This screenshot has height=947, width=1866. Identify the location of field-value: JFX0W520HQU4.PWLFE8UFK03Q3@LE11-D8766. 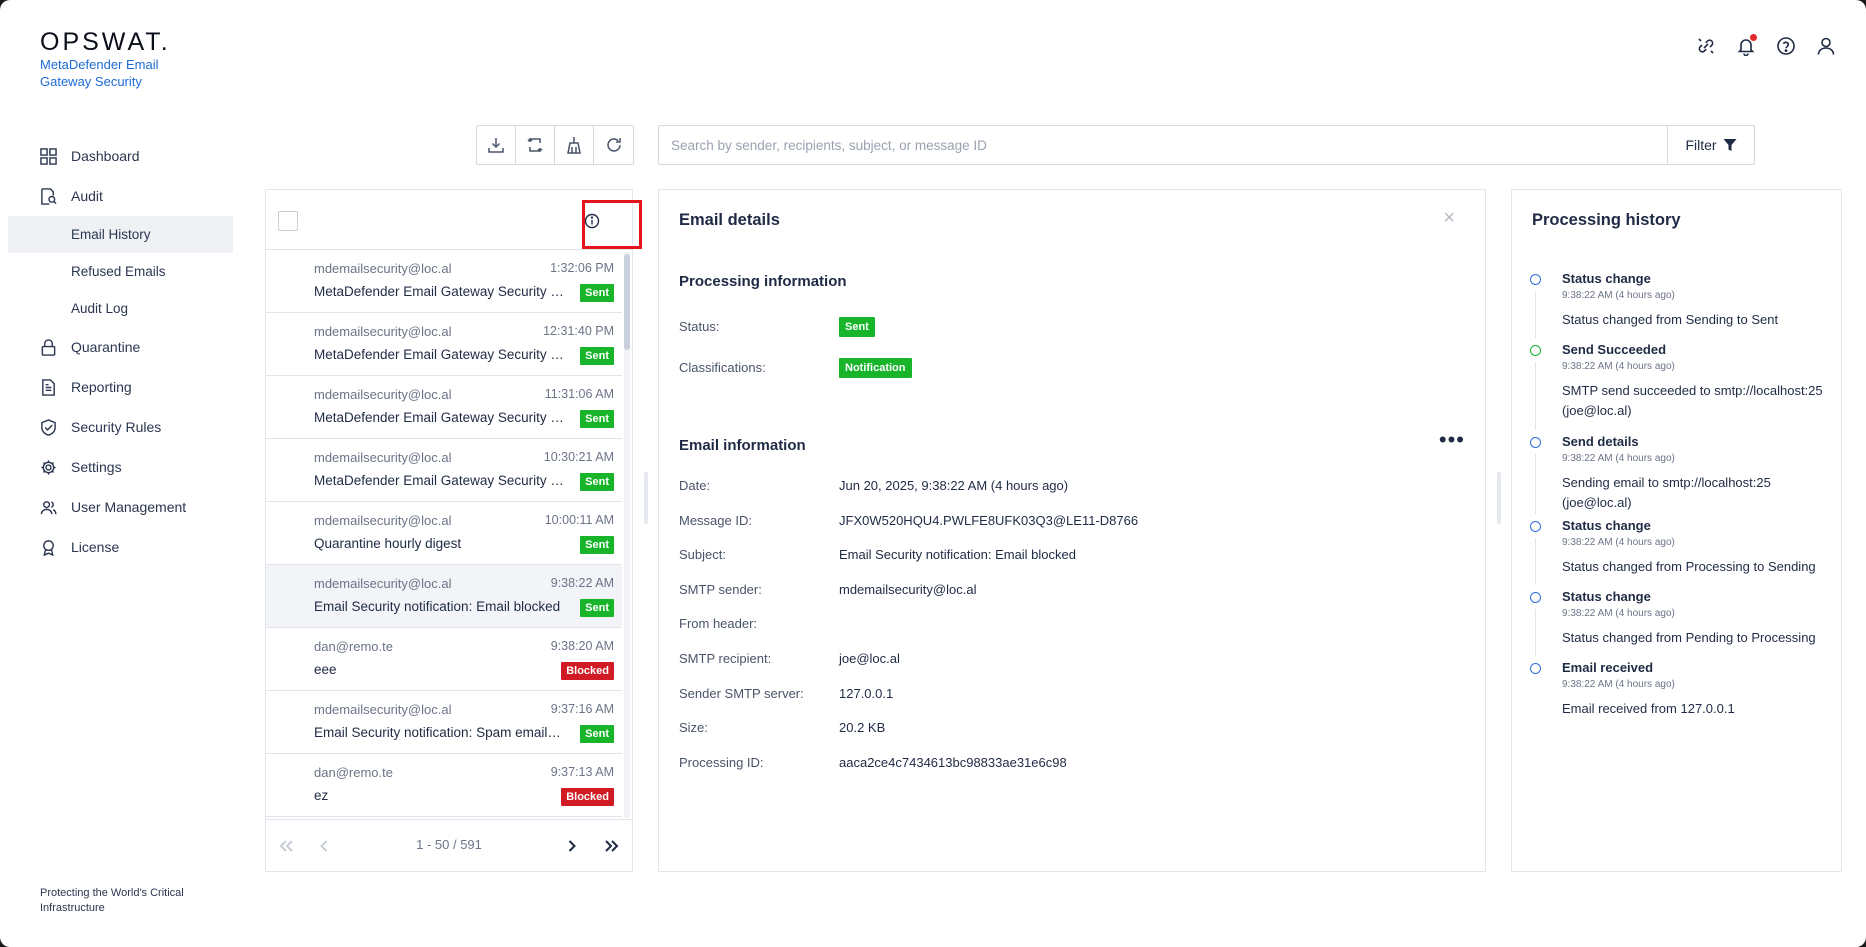
(989, 520).